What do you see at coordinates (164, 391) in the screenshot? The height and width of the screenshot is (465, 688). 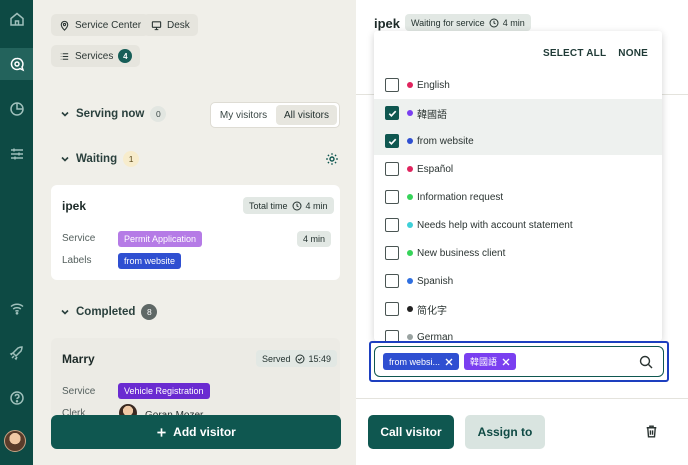 I see `service-tag: Vehicle Registration` at bounding box center [164, 391].